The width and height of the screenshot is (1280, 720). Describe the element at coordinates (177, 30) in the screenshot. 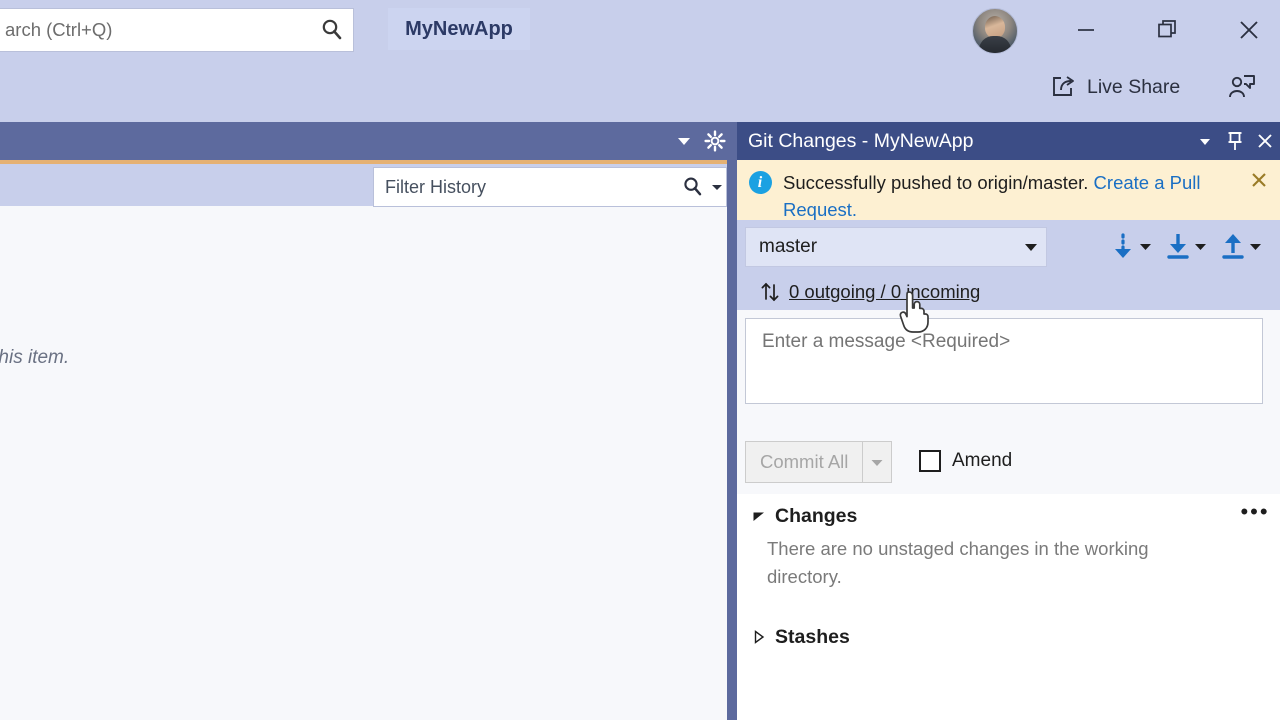

I see `search-input: arch (Ctrl+Q)` at that location.